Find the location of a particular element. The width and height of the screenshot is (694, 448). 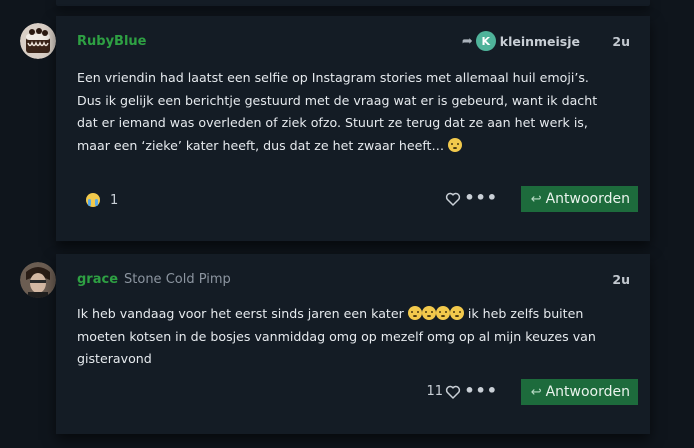

post-header: grace Stone Cold Pimp 2u is located at coordinates (353, 279).